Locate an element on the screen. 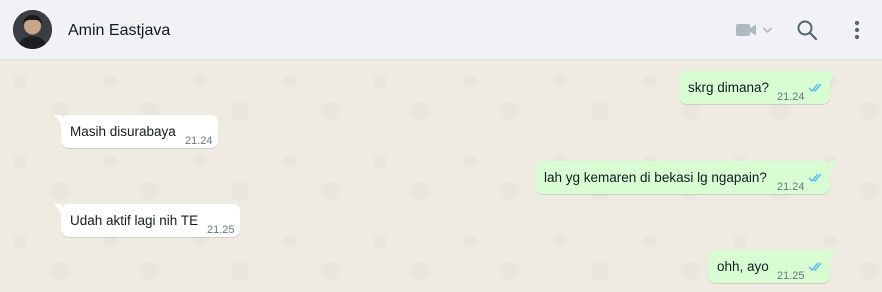 Image resolution: width=882 pixels, height=292 pixels. incoming-message: Udah aktif lagi nih TE 21.25 is located at coordinates (147, 220).